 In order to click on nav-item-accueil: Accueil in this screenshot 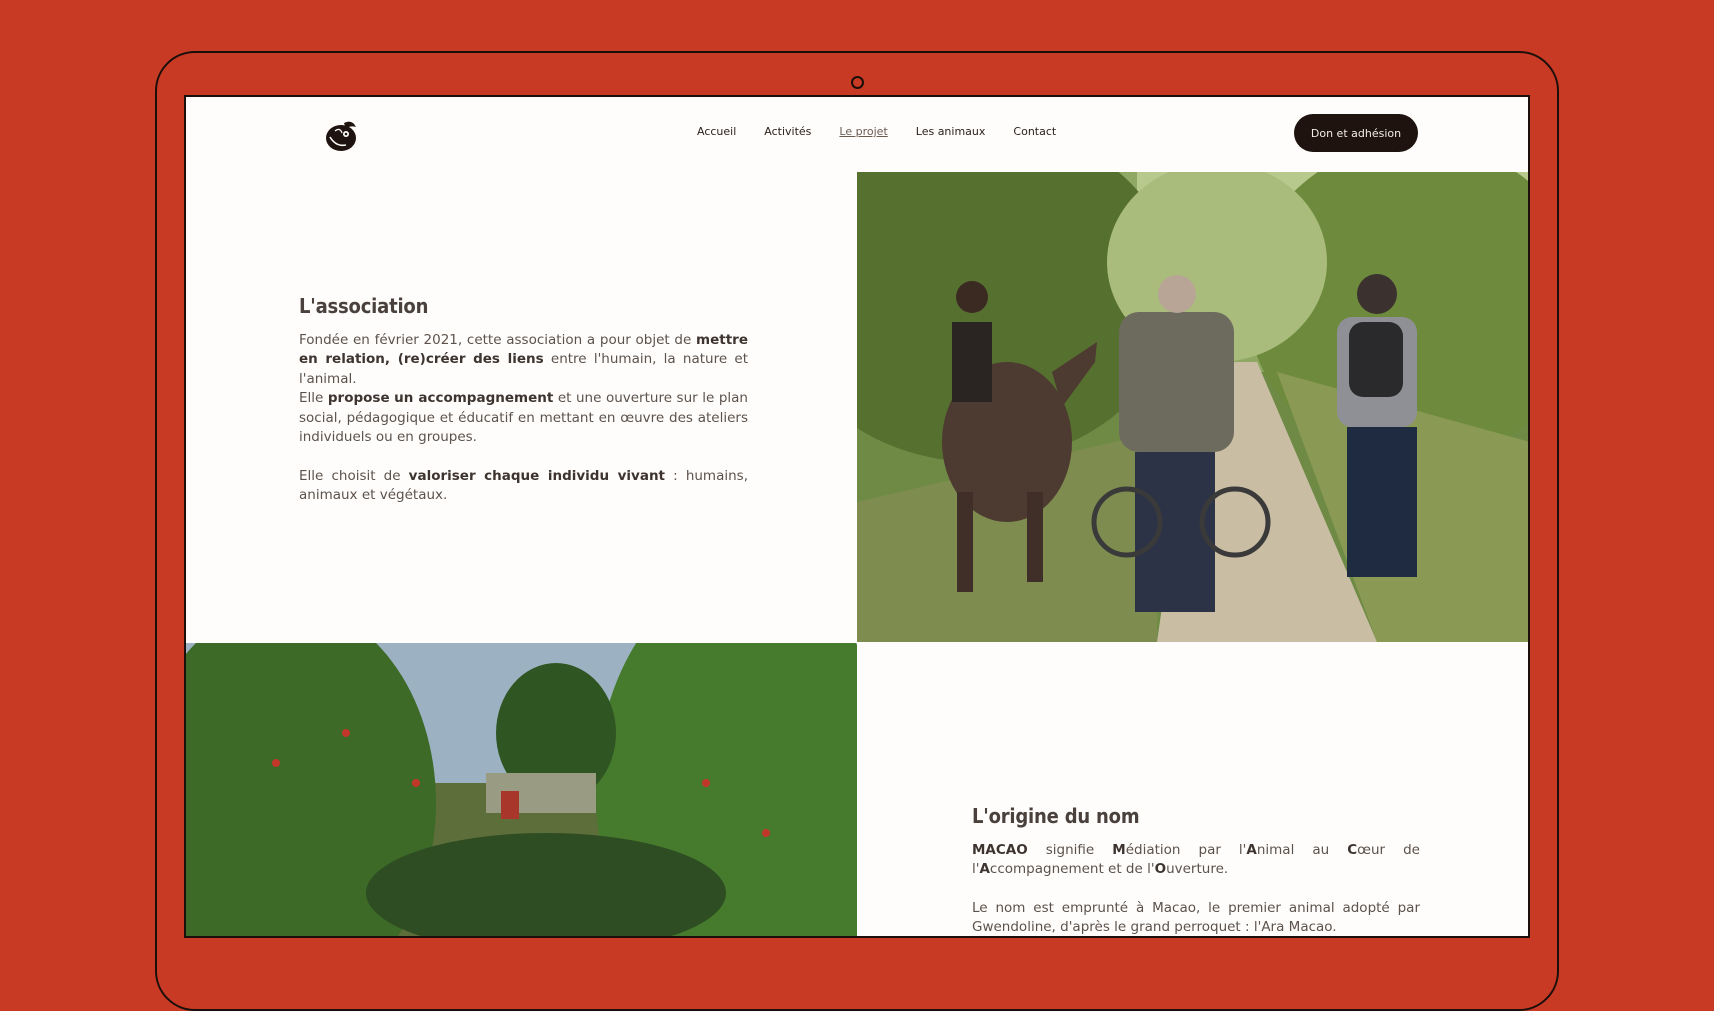, I will do `click(716, 131)`.